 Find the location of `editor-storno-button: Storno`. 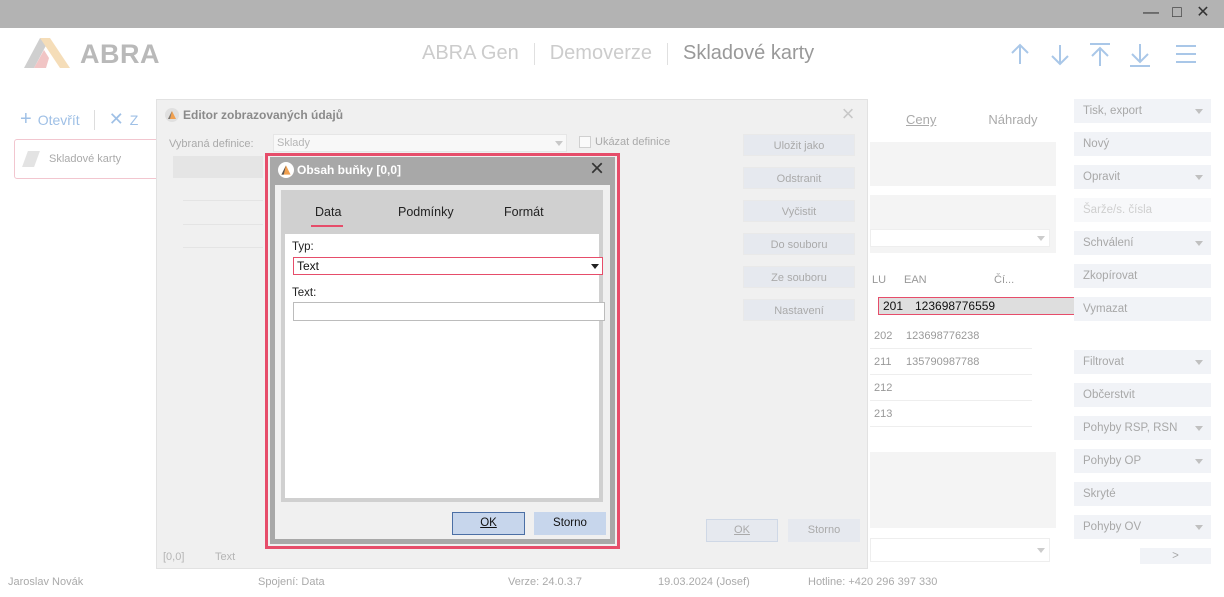

editor-storno-button: Storno is located at coordinates (824, 530).